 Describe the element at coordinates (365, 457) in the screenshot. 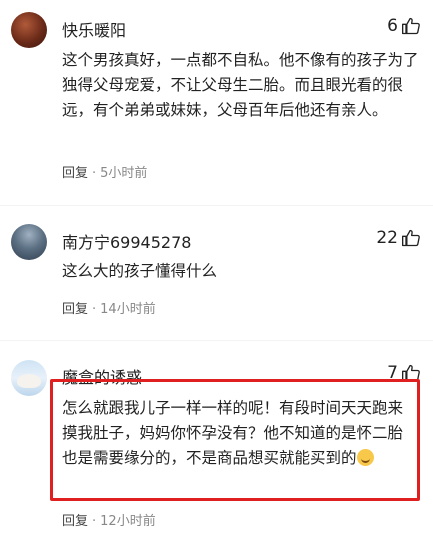

I see `sweat-smile-emoji` at that location.